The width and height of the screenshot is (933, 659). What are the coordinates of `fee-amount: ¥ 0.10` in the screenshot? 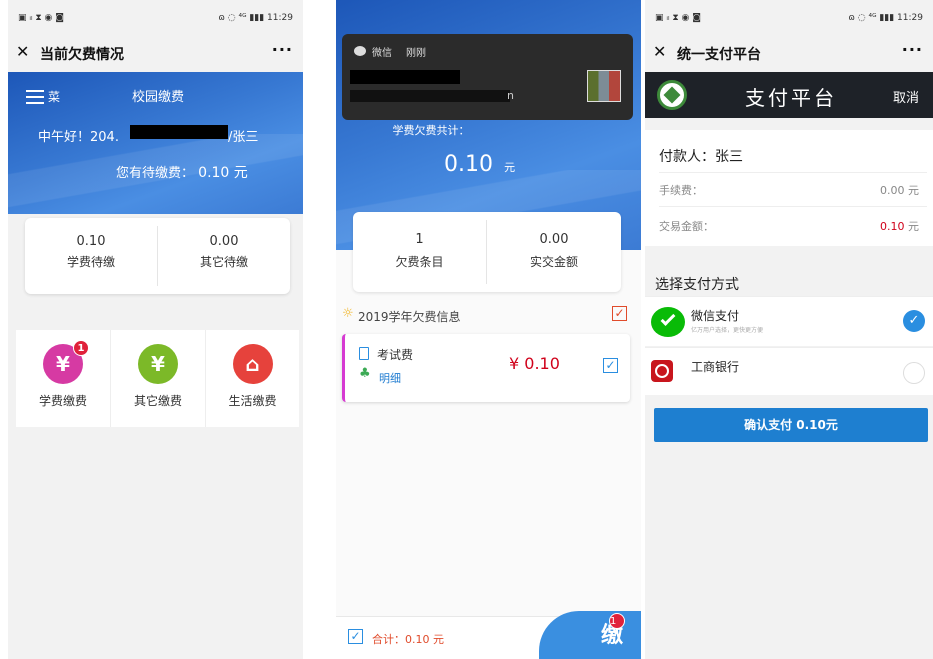 It's located at (534, 363).